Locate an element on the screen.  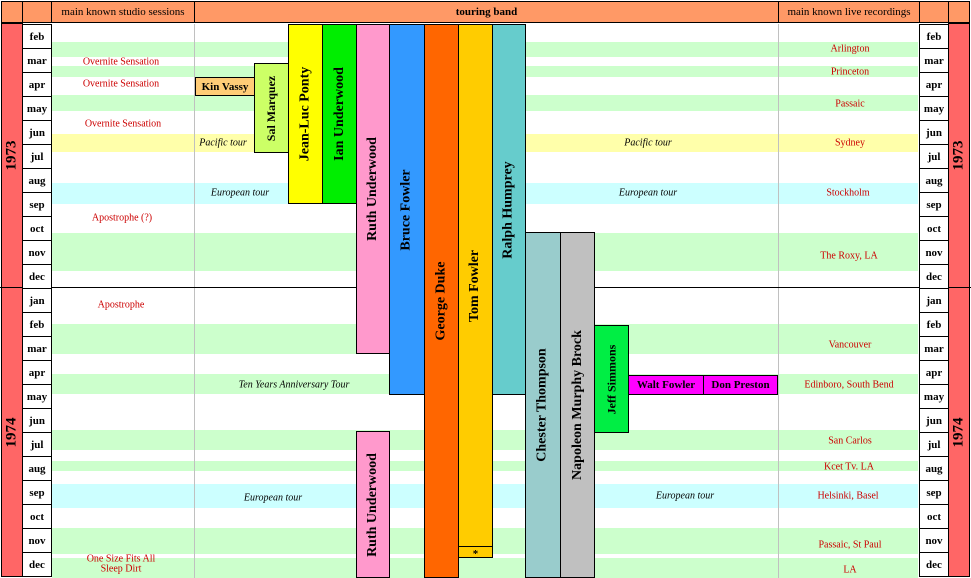
live-recording: Passaic is located at coordinates (850, 104).